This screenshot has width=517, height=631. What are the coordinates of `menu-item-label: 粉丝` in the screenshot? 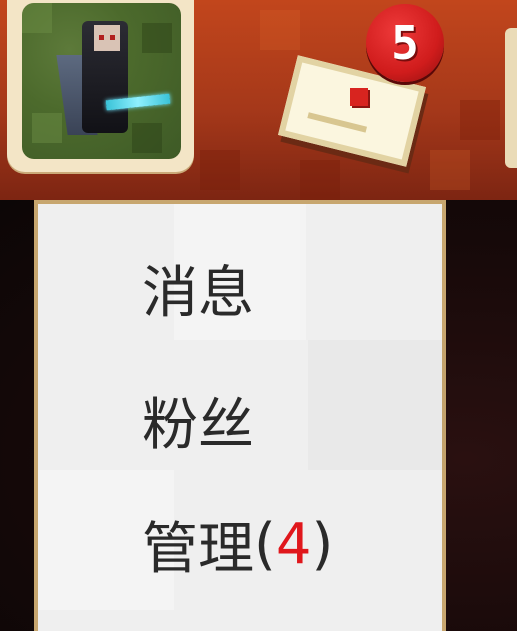 It's located at (198, 425).